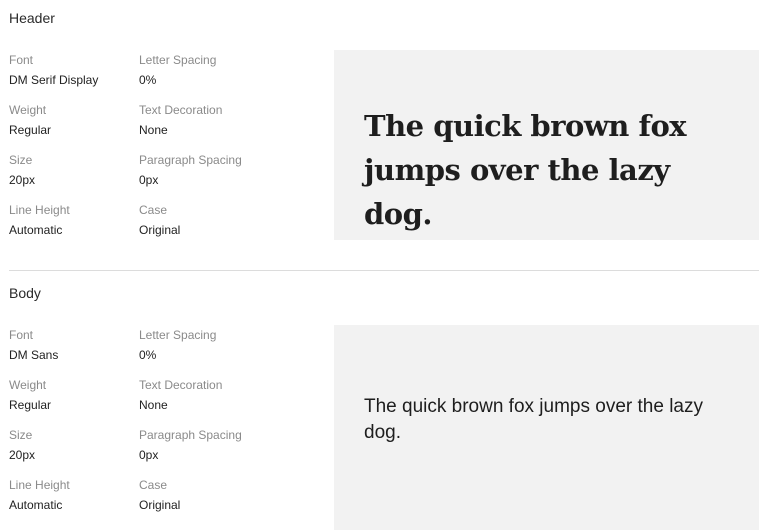 Image resolution: width=784 pixels, height=530 pixels. I want to click on prop-value: DM Sans, so click(34, 355).